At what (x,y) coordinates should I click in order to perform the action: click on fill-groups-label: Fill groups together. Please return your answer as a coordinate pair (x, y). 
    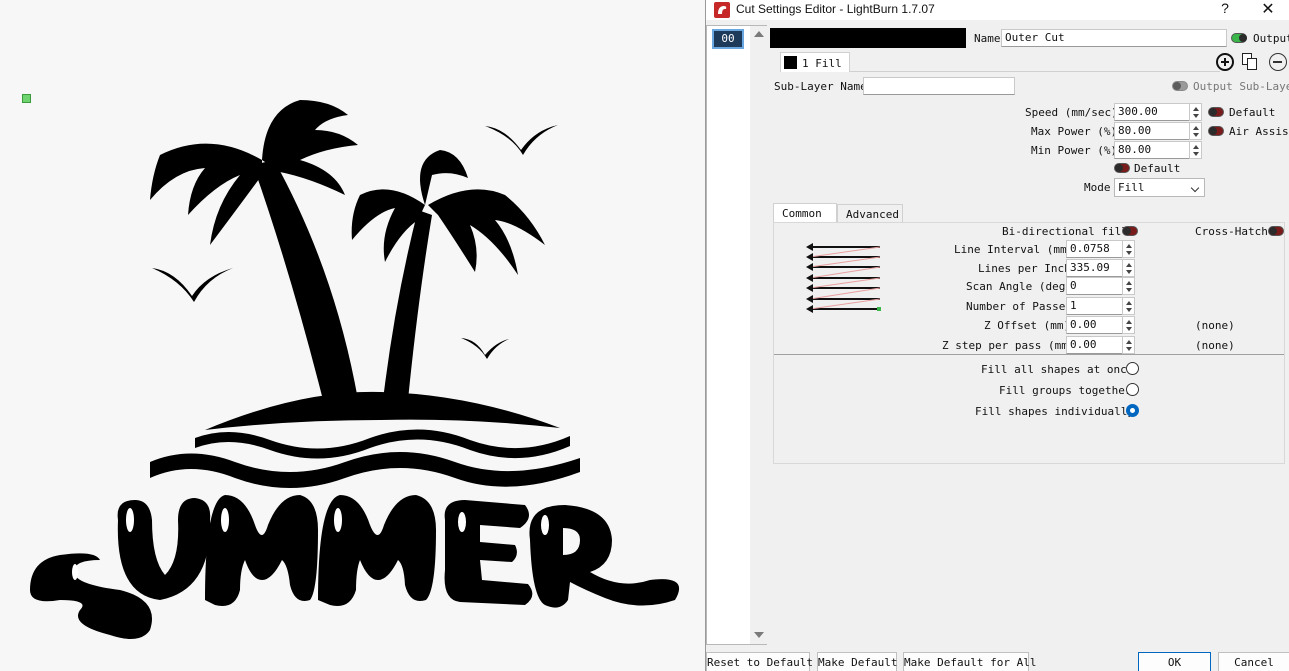
    Looking at the image, I should click on (1065, 390).